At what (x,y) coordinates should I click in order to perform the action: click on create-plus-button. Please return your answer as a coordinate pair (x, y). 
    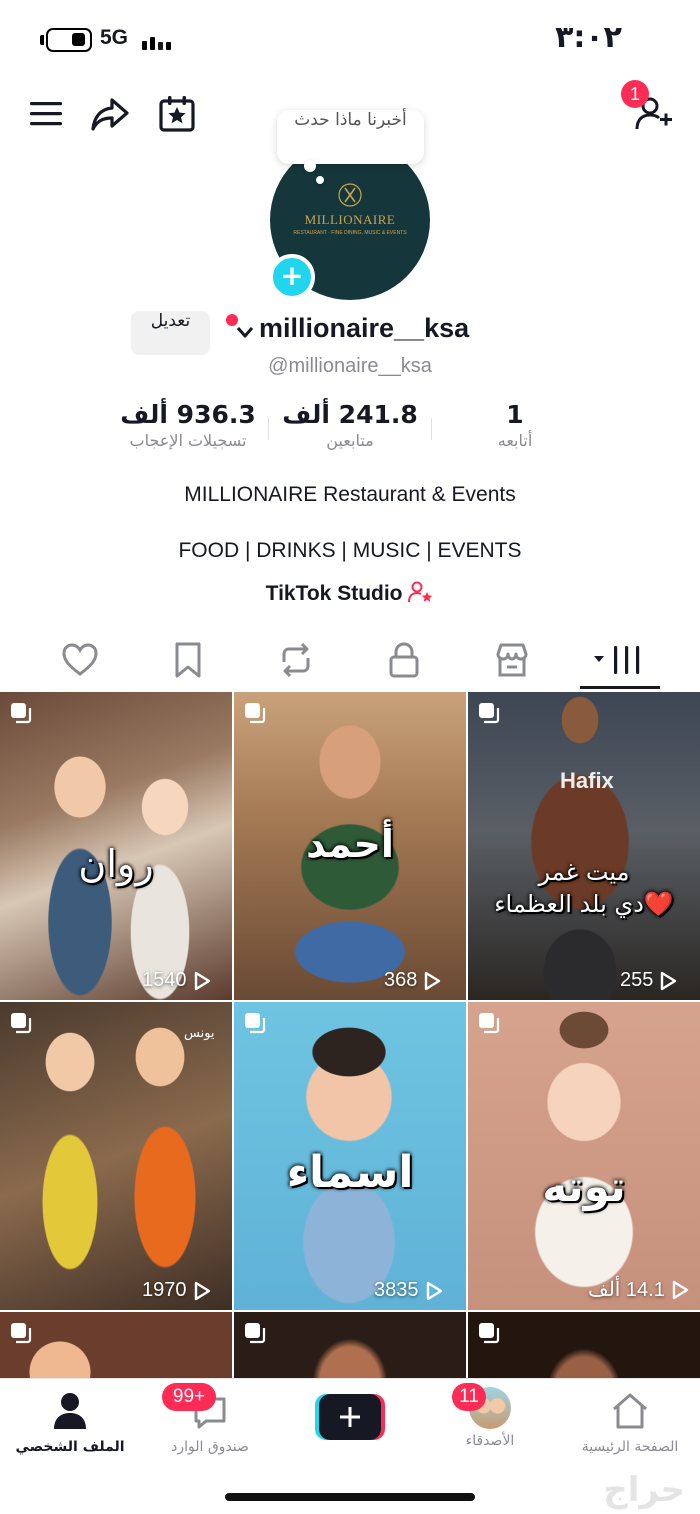
    Looking at the image, I should click on (350, 1417).